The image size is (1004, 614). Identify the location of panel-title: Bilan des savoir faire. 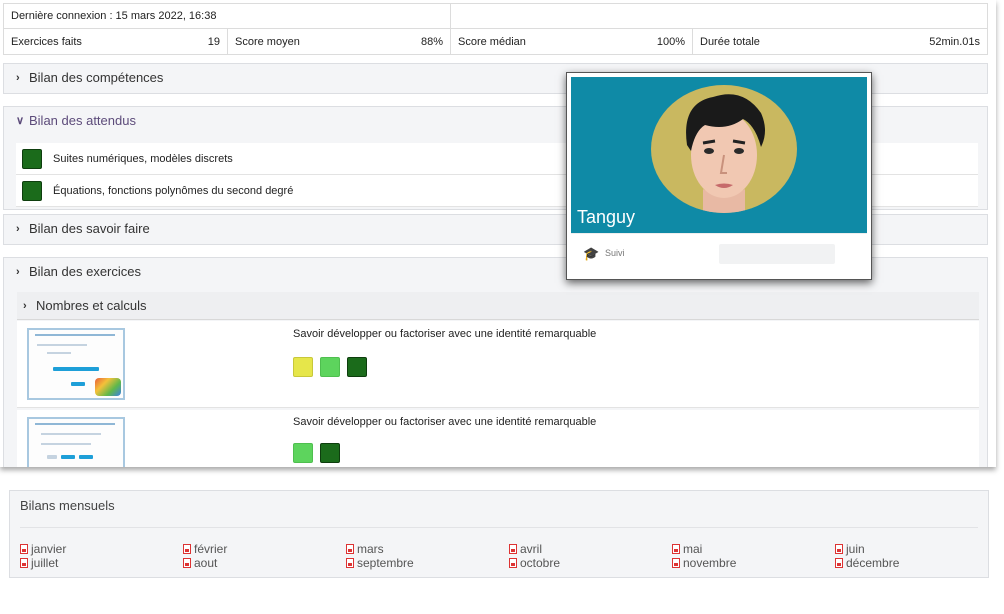
(89, 228).